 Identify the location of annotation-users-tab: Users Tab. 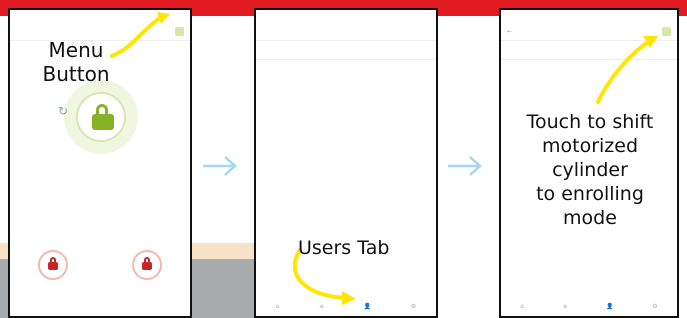
(344, 248).